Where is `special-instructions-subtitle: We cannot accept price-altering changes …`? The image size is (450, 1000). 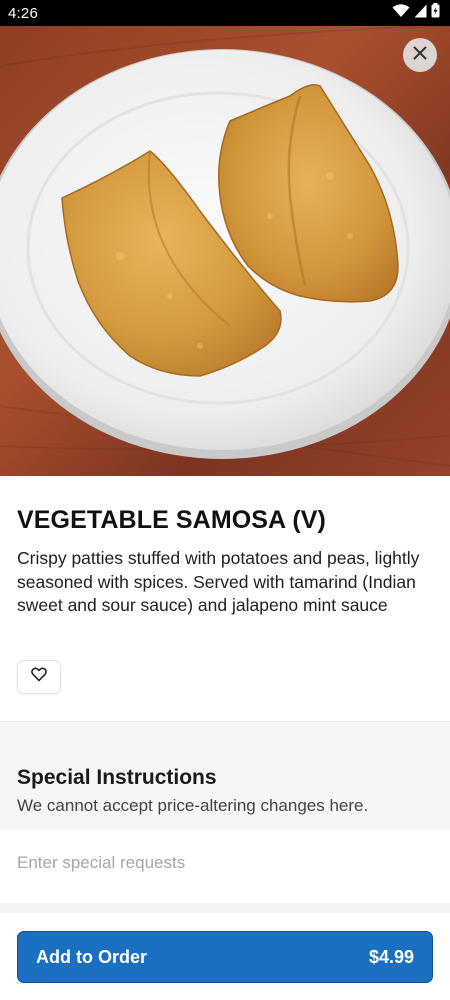
special-instructions-subtitle: We cannot accept price-altering changes … is located at coordinates (193, 805).